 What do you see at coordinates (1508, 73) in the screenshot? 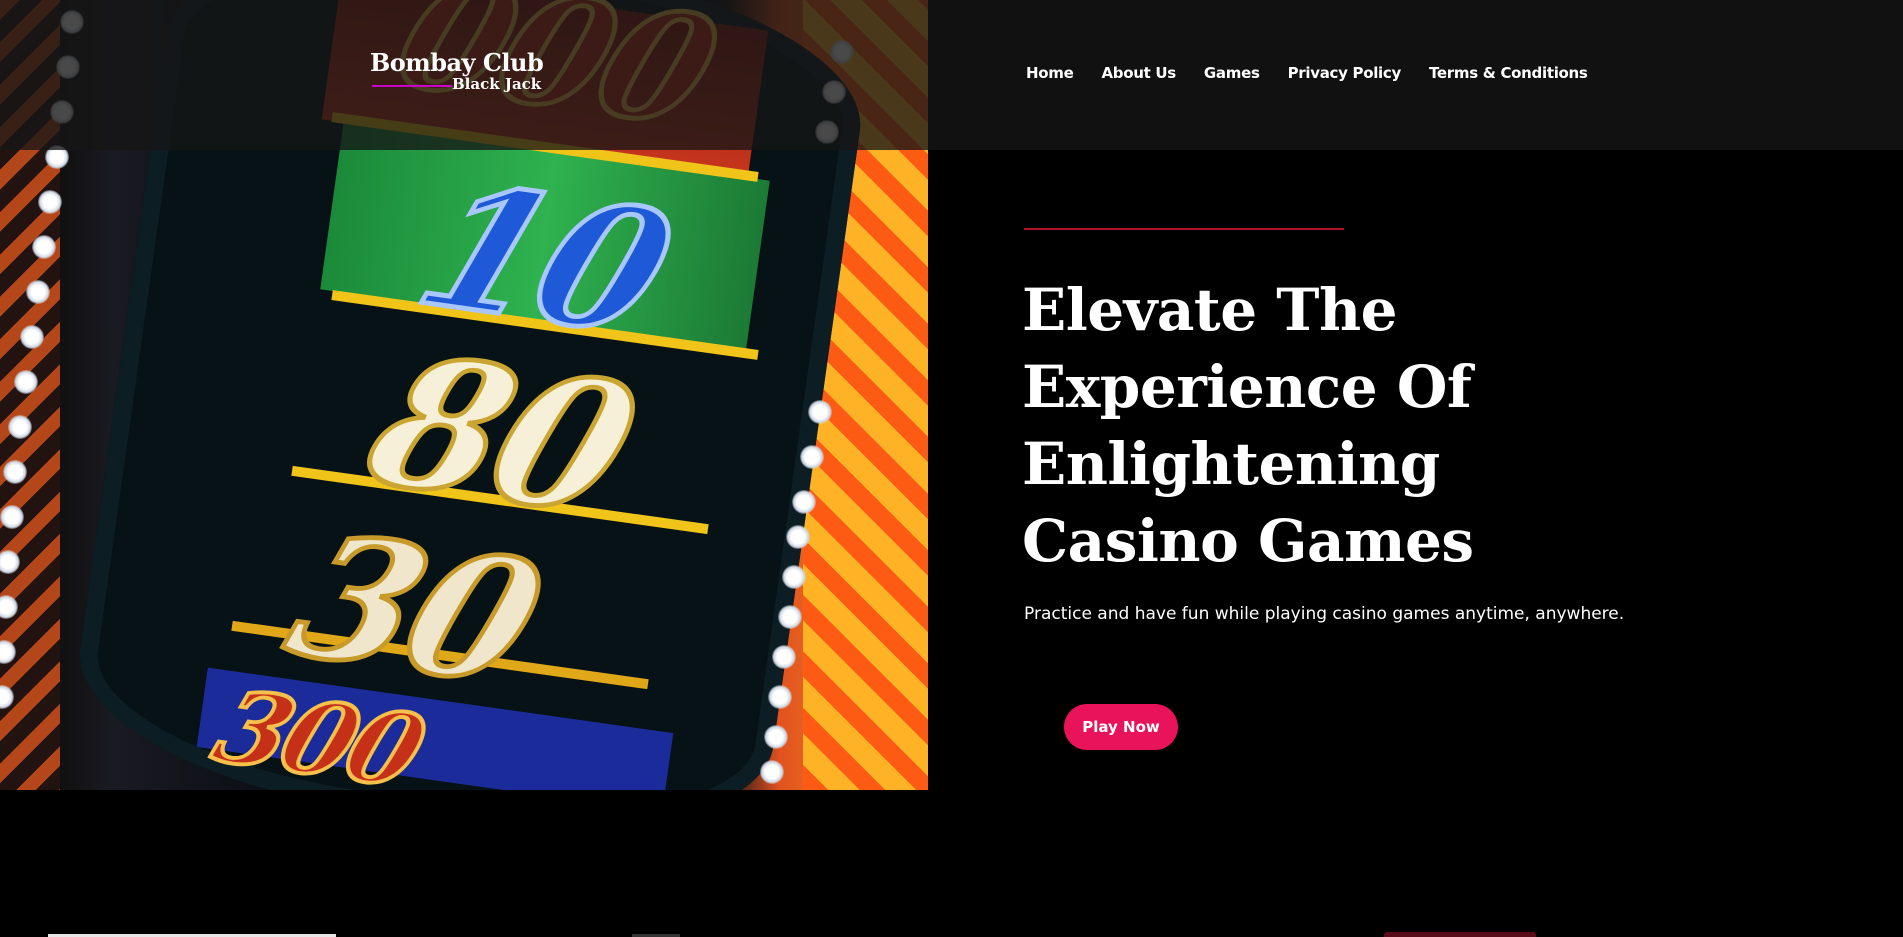
I see `nav-terms-conditions: Terms & Conditions` at bounding box center [1508, 73].